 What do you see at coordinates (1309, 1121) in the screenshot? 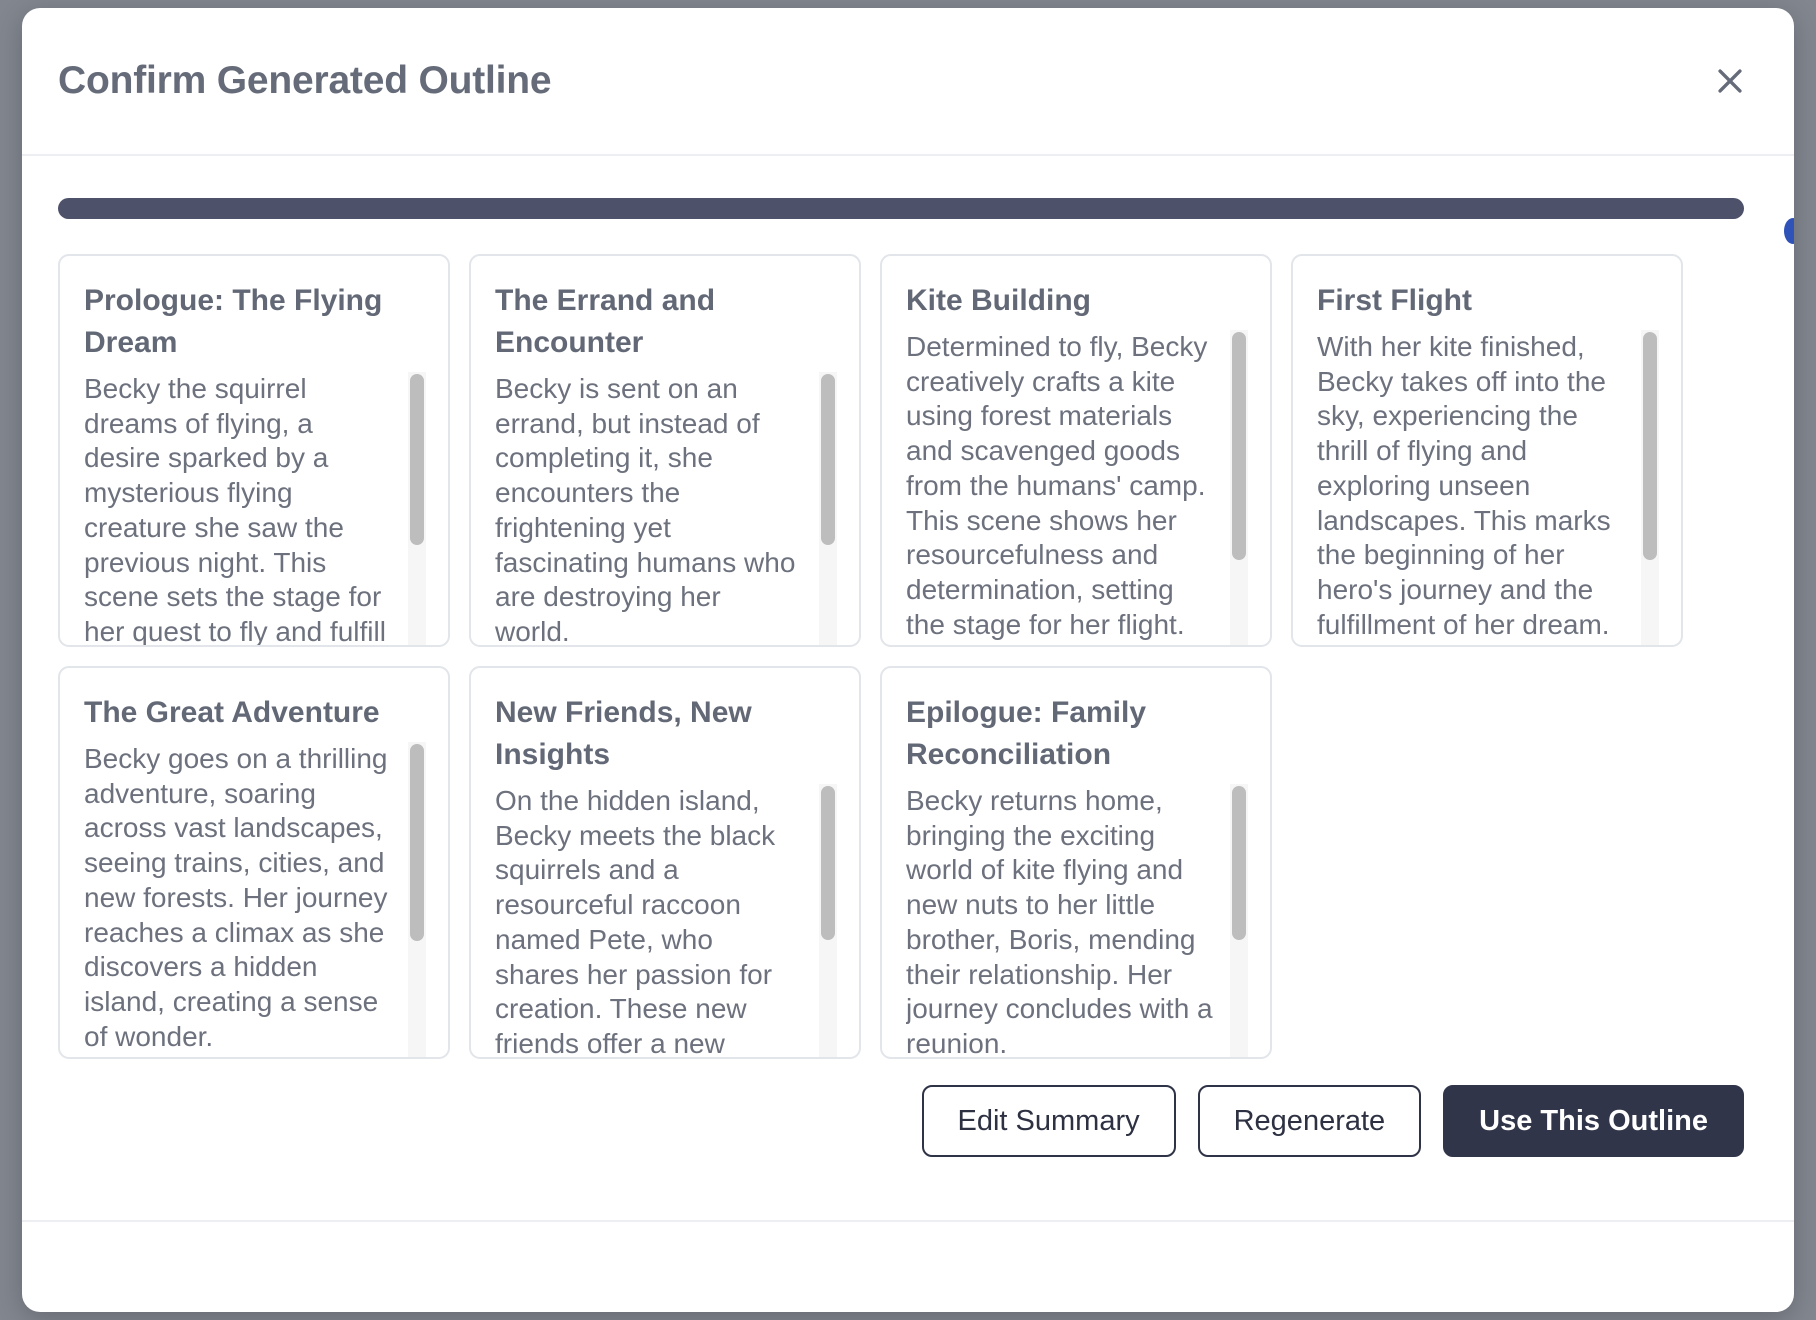
I see `regenerate-button: Regenerate` at bounding box center [1309, 1121].